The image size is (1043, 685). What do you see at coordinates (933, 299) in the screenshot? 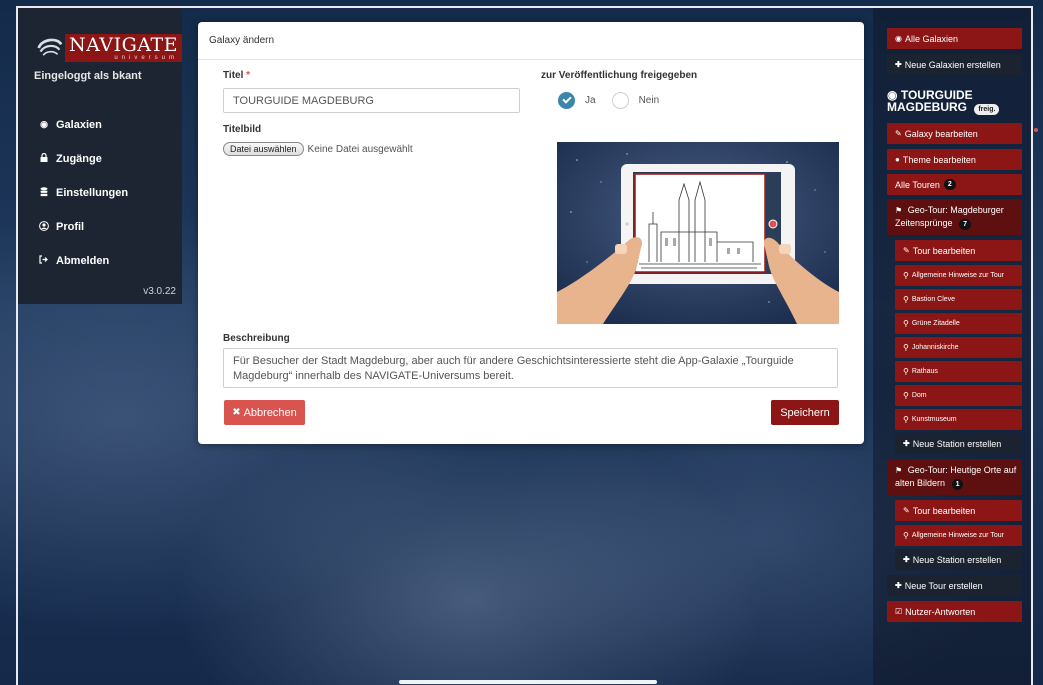
I see `station-label: Bastion Cleve` at bounding box center [933, 299].